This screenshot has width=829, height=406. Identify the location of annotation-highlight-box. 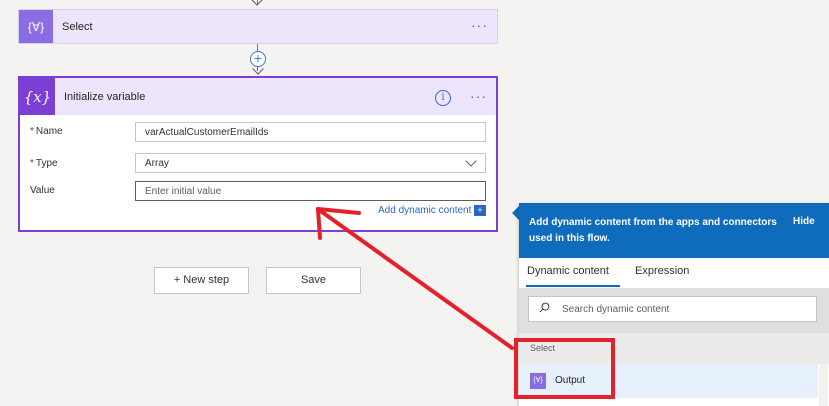
(564, 368).